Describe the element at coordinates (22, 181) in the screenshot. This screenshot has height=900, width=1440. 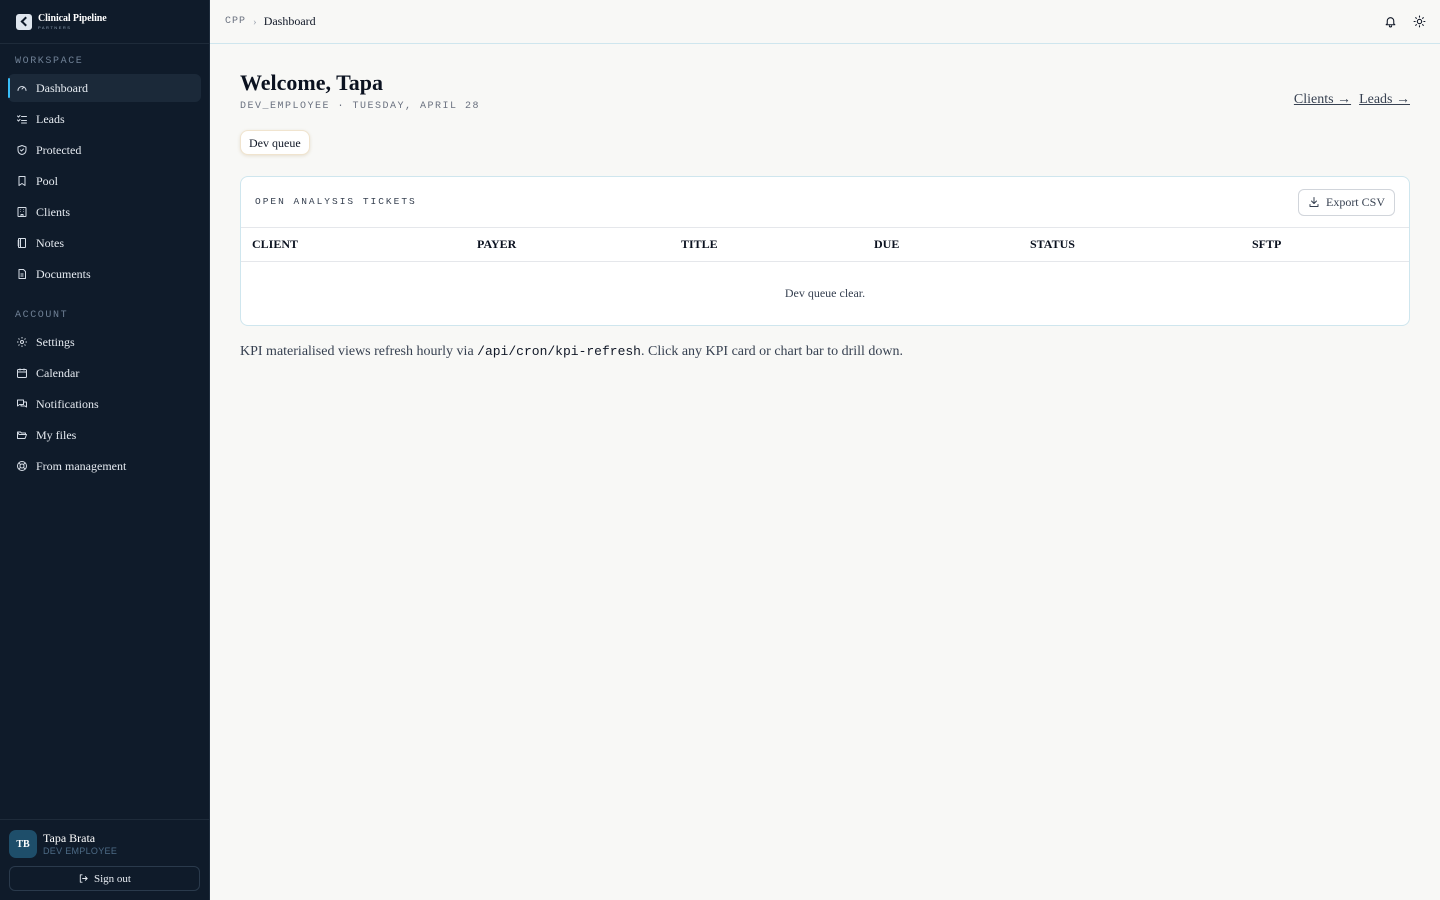
I see `bookmark-icon` at that location.